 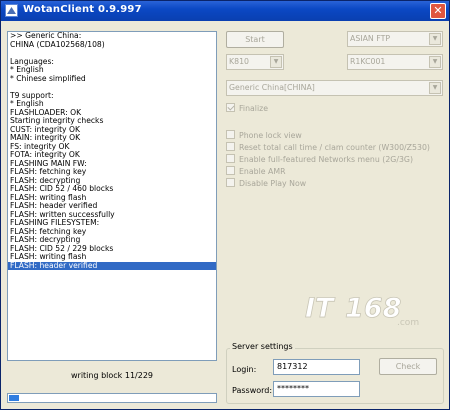 What do you see at coordinates (14, 398) in the screenshot?
I see `progress-fill` at bounding box center [14, 398].